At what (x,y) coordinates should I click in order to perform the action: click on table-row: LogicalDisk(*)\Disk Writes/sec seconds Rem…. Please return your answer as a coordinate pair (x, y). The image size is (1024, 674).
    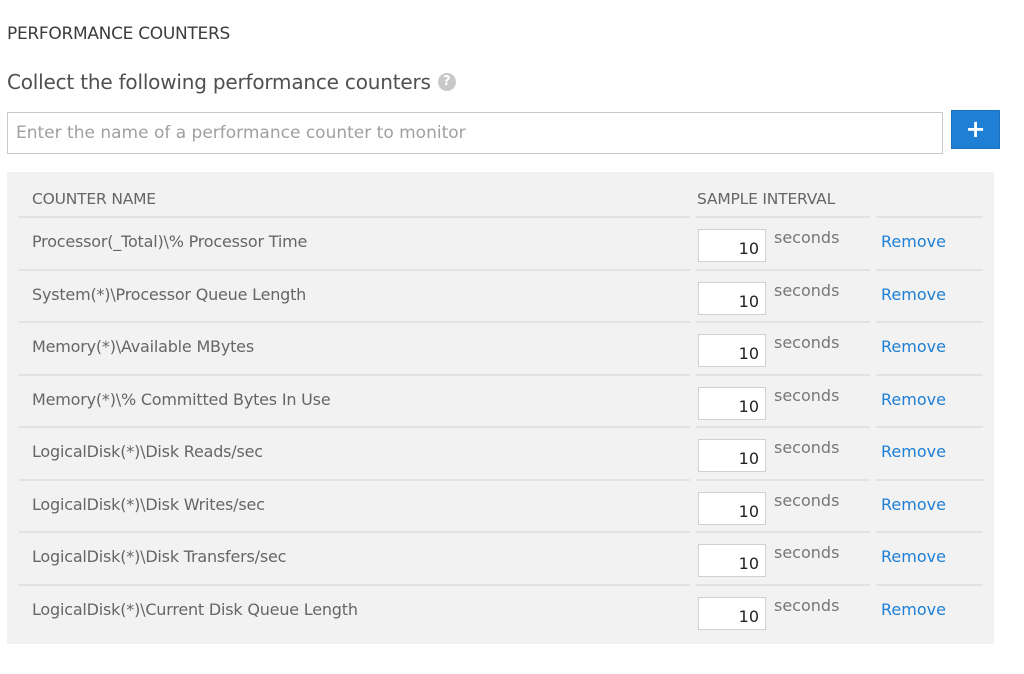
    Looking at the image, I should click on (500, 507).